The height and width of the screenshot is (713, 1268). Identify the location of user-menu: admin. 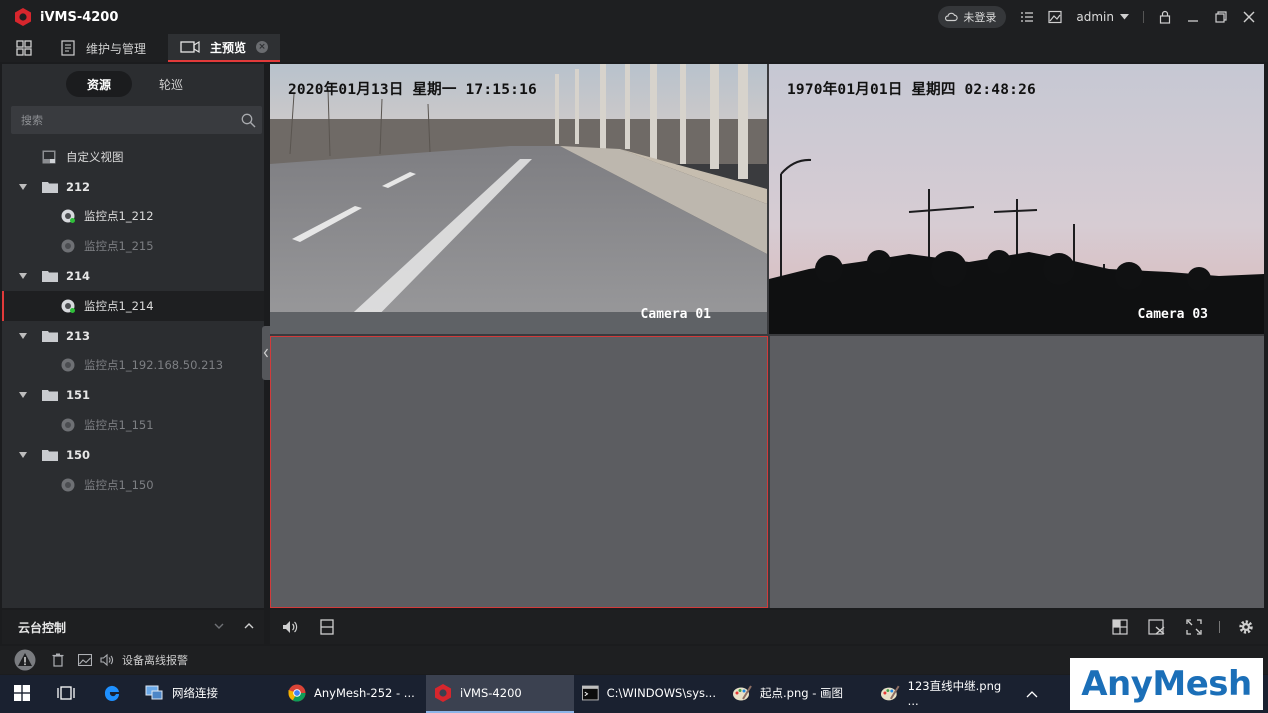
(1102, 17).